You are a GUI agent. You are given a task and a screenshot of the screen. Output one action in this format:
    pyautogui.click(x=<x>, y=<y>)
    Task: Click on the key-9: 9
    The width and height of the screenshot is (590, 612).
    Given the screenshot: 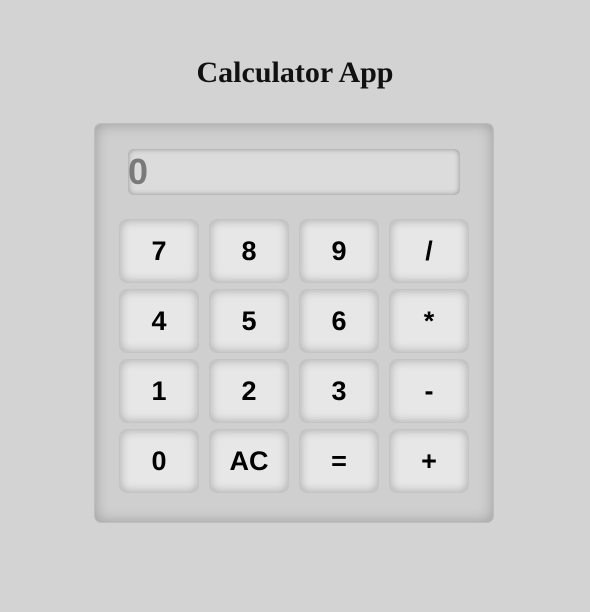 What is the action you would take?
    pyautogui.click(x=339, y=251)
    